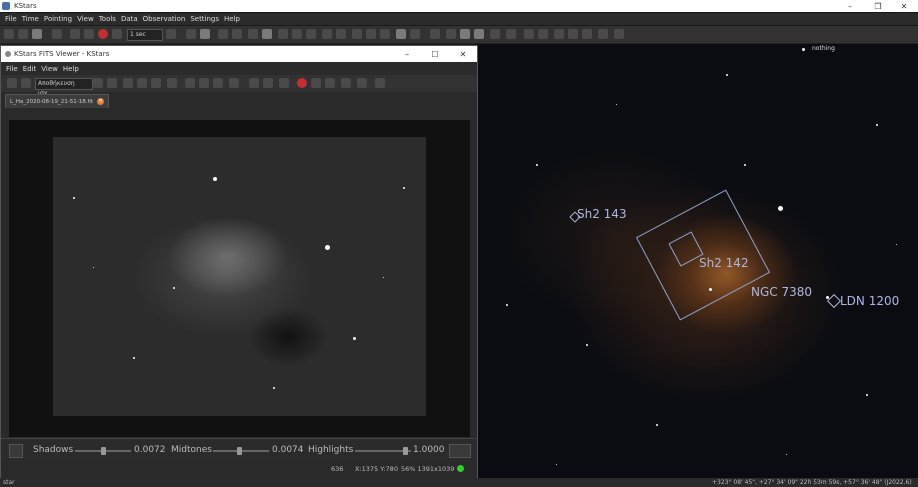 This screenshot has height=487, width=918. I want to click on save-file-icon, so click(26, 83).